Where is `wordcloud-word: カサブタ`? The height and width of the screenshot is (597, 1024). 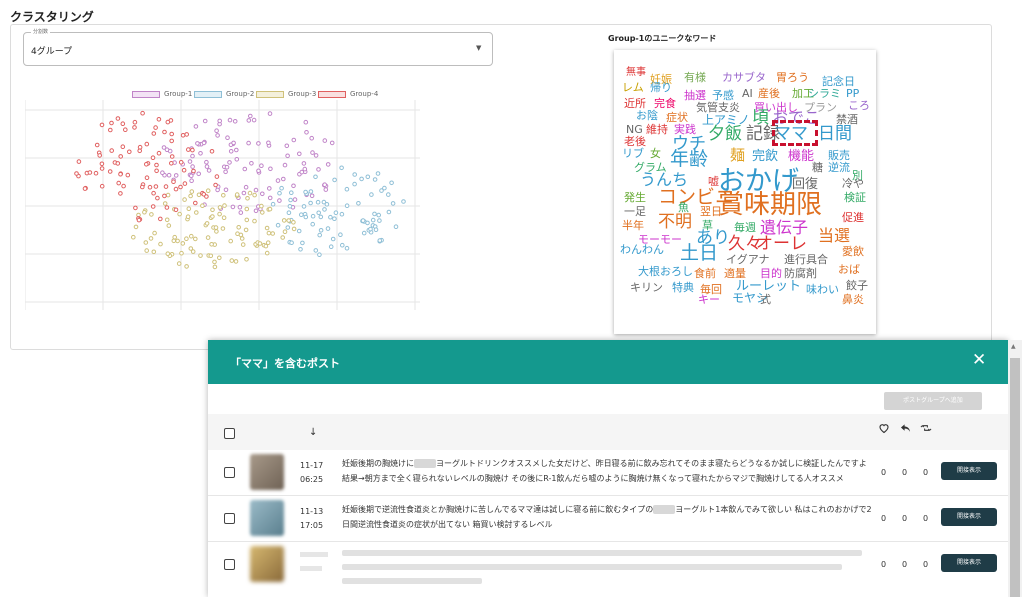 wordcloud-word: カサブタ is located at coordinates (744, 77).